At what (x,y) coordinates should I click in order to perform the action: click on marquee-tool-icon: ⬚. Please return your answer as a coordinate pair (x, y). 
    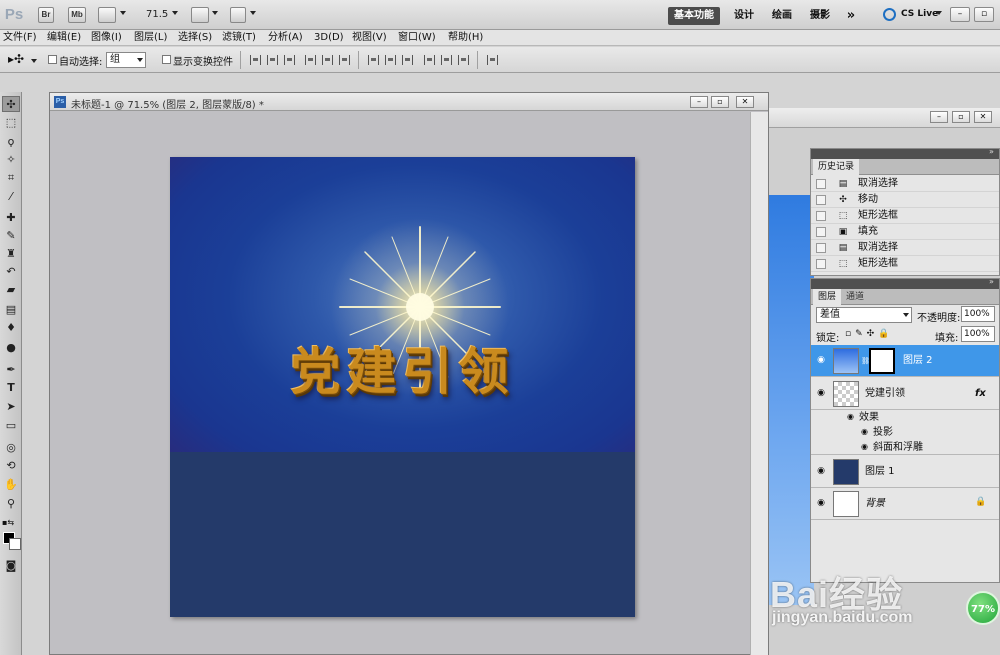
    Looking at the image, I should click on (11, 123).